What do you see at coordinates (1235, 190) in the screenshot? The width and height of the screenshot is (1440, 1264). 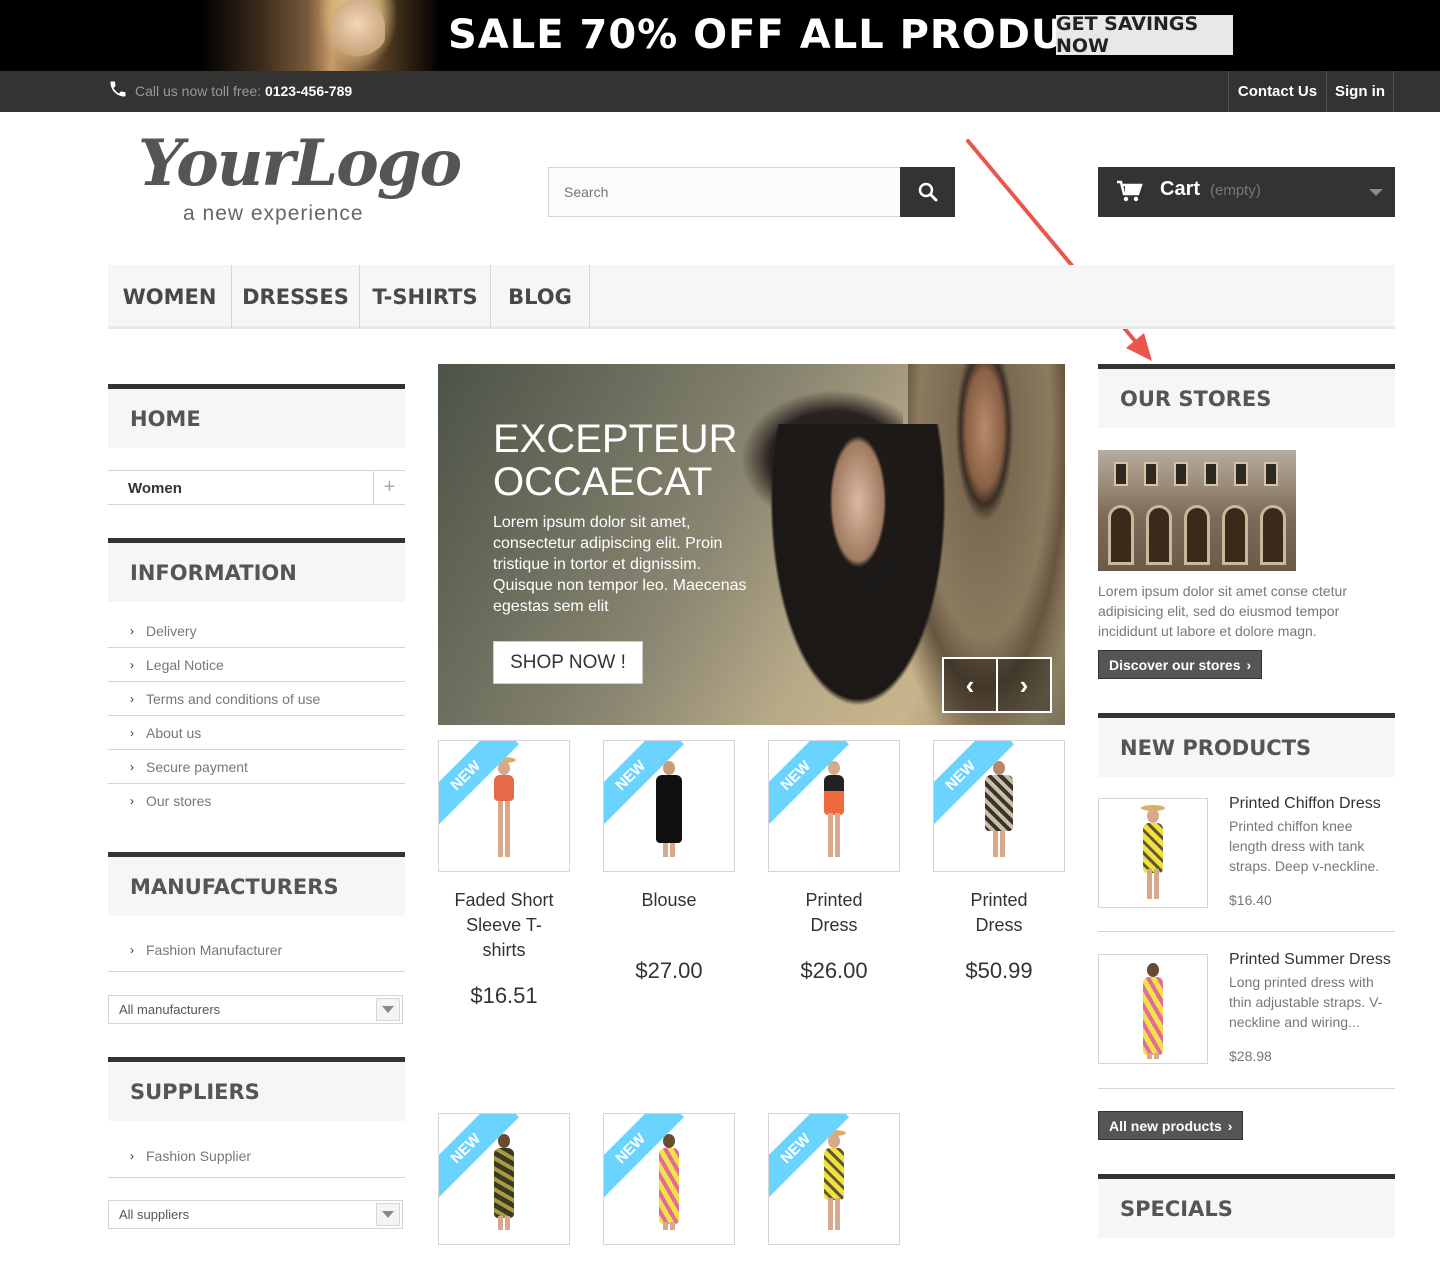 I see `cart-status: (empty)` at bounding box center [1235, 190].